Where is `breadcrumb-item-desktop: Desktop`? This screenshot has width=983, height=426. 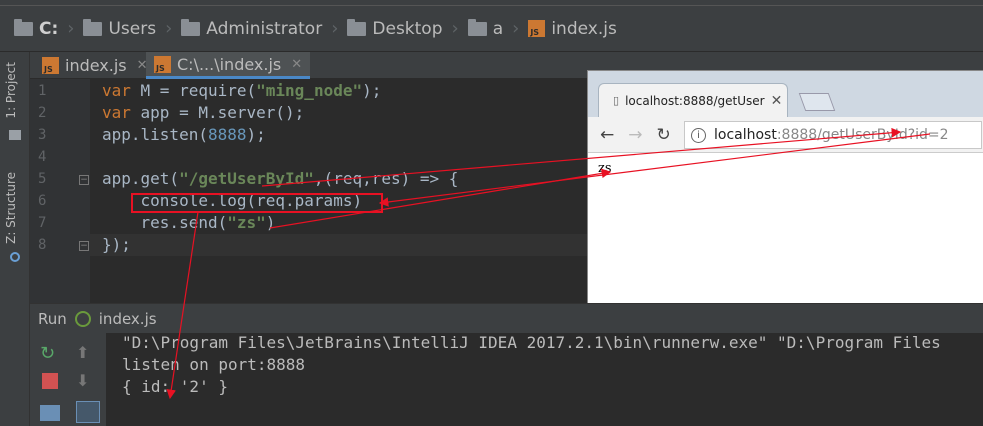
breadcrumb-item-desktop: Desktop is located at coordinates (395, 28).